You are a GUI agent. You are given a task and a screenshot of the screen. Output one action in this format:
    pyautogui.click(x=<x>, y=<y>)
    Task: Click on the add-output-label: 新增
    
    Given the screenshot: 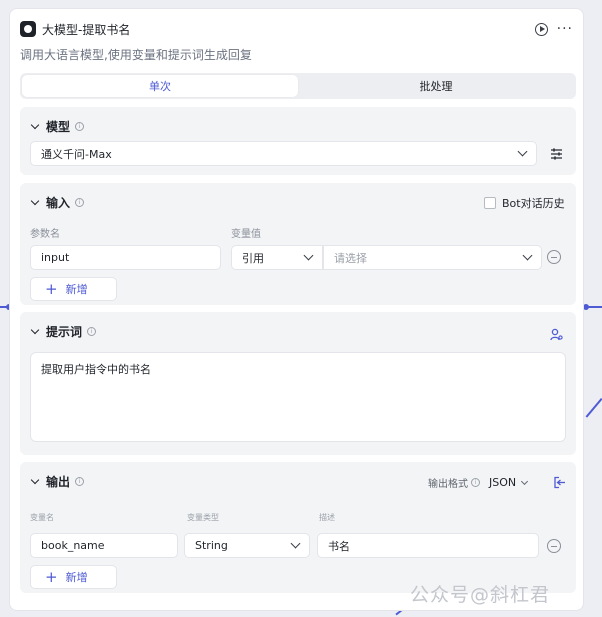 What is the action you would take?
    pyautogui.click(x=76, y=577)
    